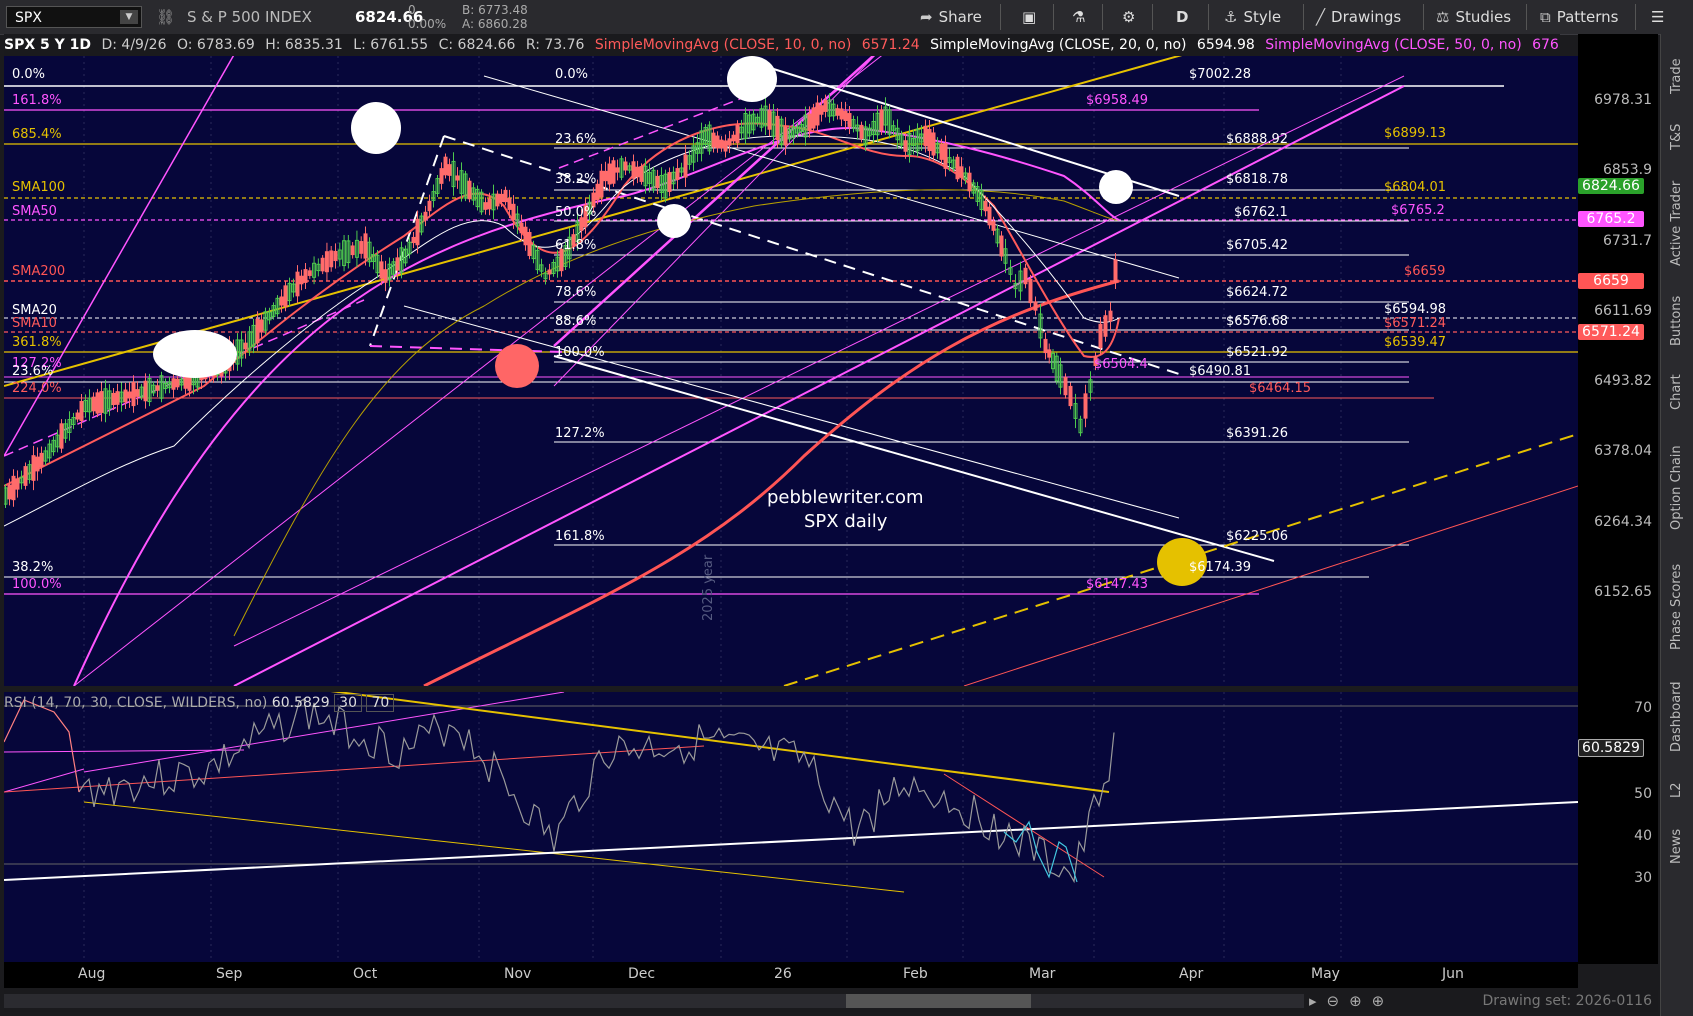 The width and height of the screenshot is (1693, 1016). I want to click on chart-scrollbar: ▸⊖⊕⊕ Drawing set: 2026-0116, so click(831, 1001).